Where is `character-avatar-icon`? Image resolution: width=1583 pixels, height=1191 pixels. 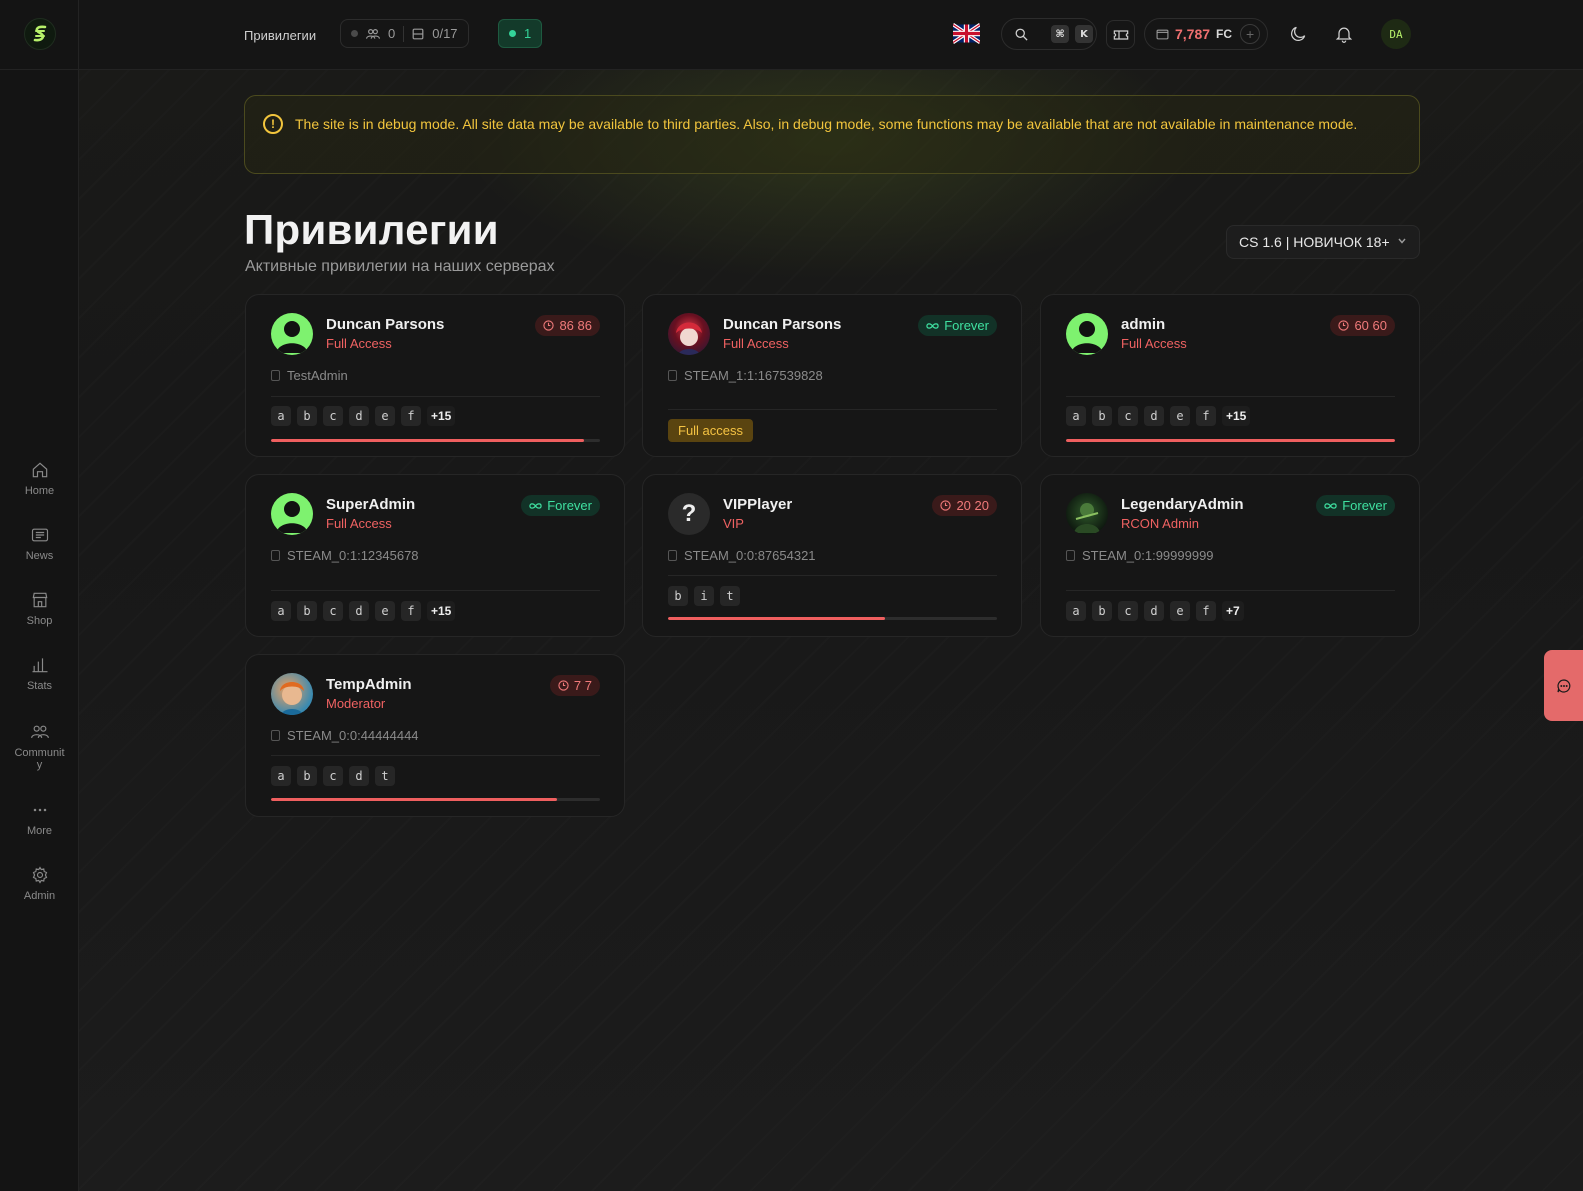
character-avatar-icon is located at coordinates (1087, 518).